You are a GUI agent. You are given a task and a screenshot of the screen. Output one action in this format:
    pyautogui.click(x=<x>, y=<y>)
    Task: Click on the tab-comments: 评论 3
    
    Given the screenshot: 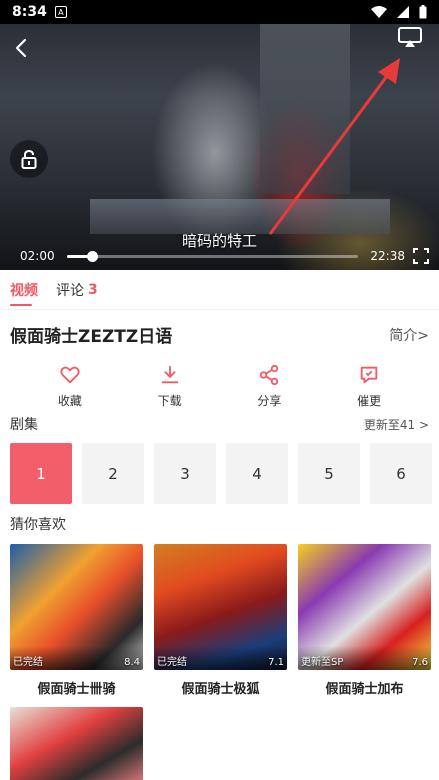 What is the action you would take?
    pyautogui.click(x=77, y=290)
    